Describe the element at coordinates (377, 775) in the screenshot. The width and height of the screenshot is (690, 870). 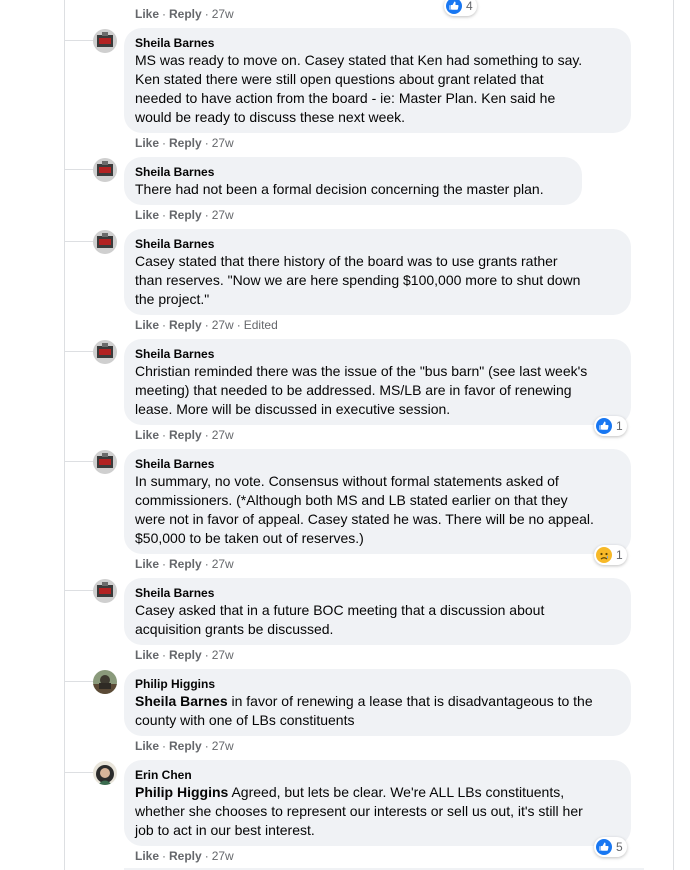
I see `comment-author: Erin Chen` at that location.